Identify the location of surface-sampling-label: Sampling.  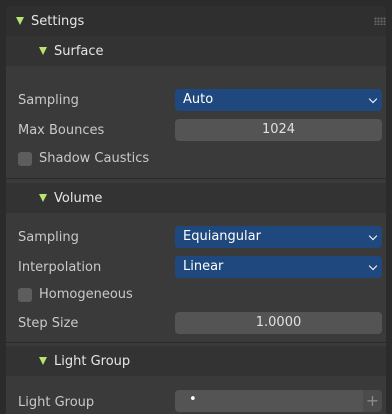
(48, 100).